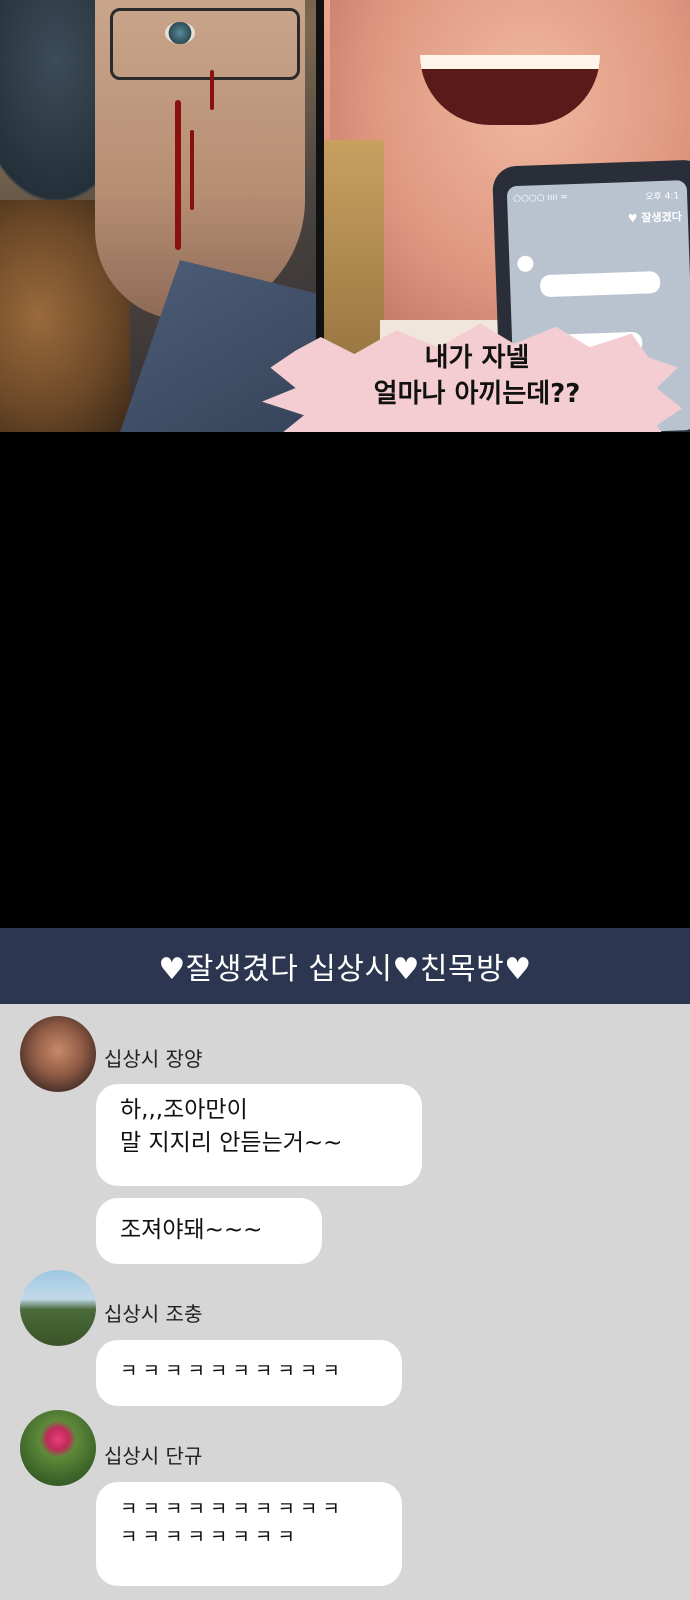 This screenshot has height=1600, width=690. I want to click on phone-status-bar: ○○○○ ıııı ≈ 오후 4:1, so click(598, 197).